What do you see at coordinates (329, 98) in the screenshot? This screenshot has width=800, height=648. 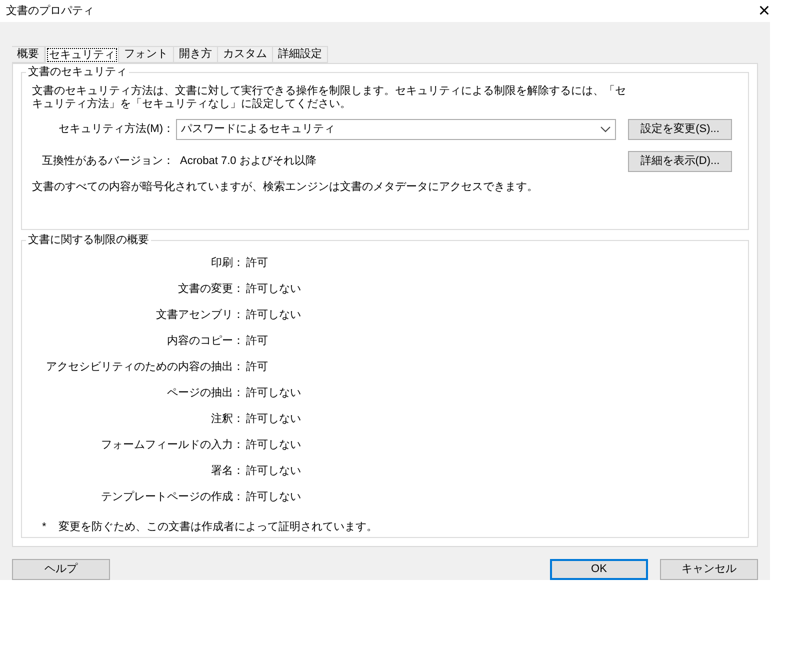 I see `description-text: 文書のセキュリティ方法は、文書に対して実行できる操作を制限します。セキュリティによる制限を解除するには、「セキュリティ方法」を「セキュリティなし」に設定してください。` at bounding box center [329, 98].